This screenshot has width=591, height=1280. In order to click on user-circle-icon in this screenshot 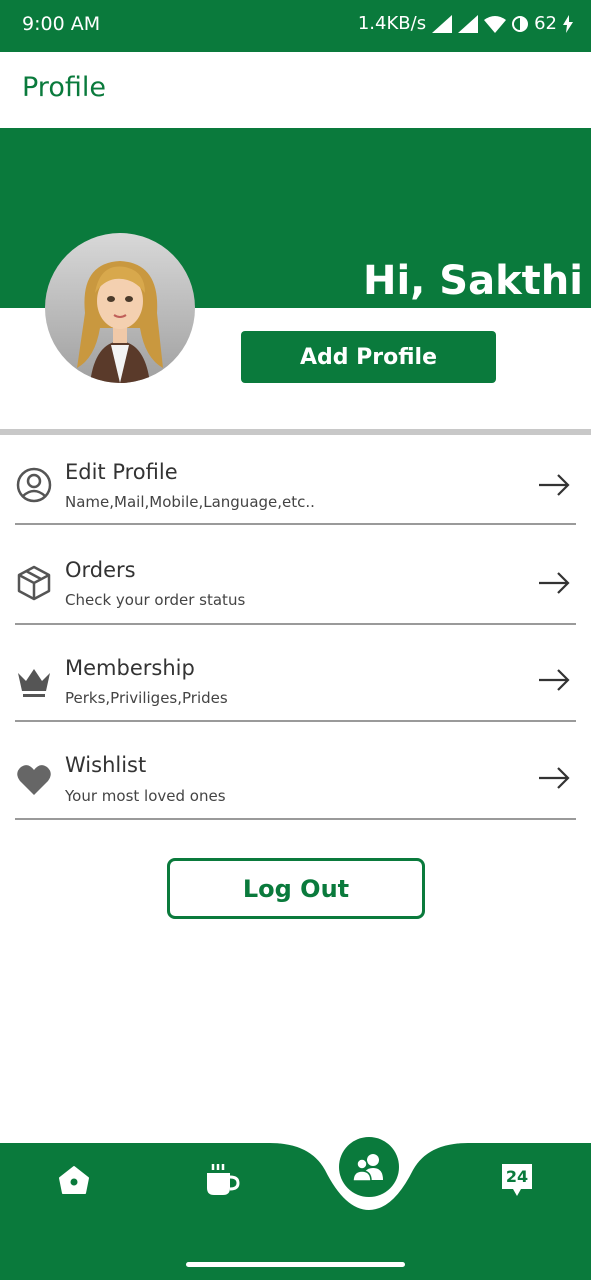, I will do `click(34, 485)`.